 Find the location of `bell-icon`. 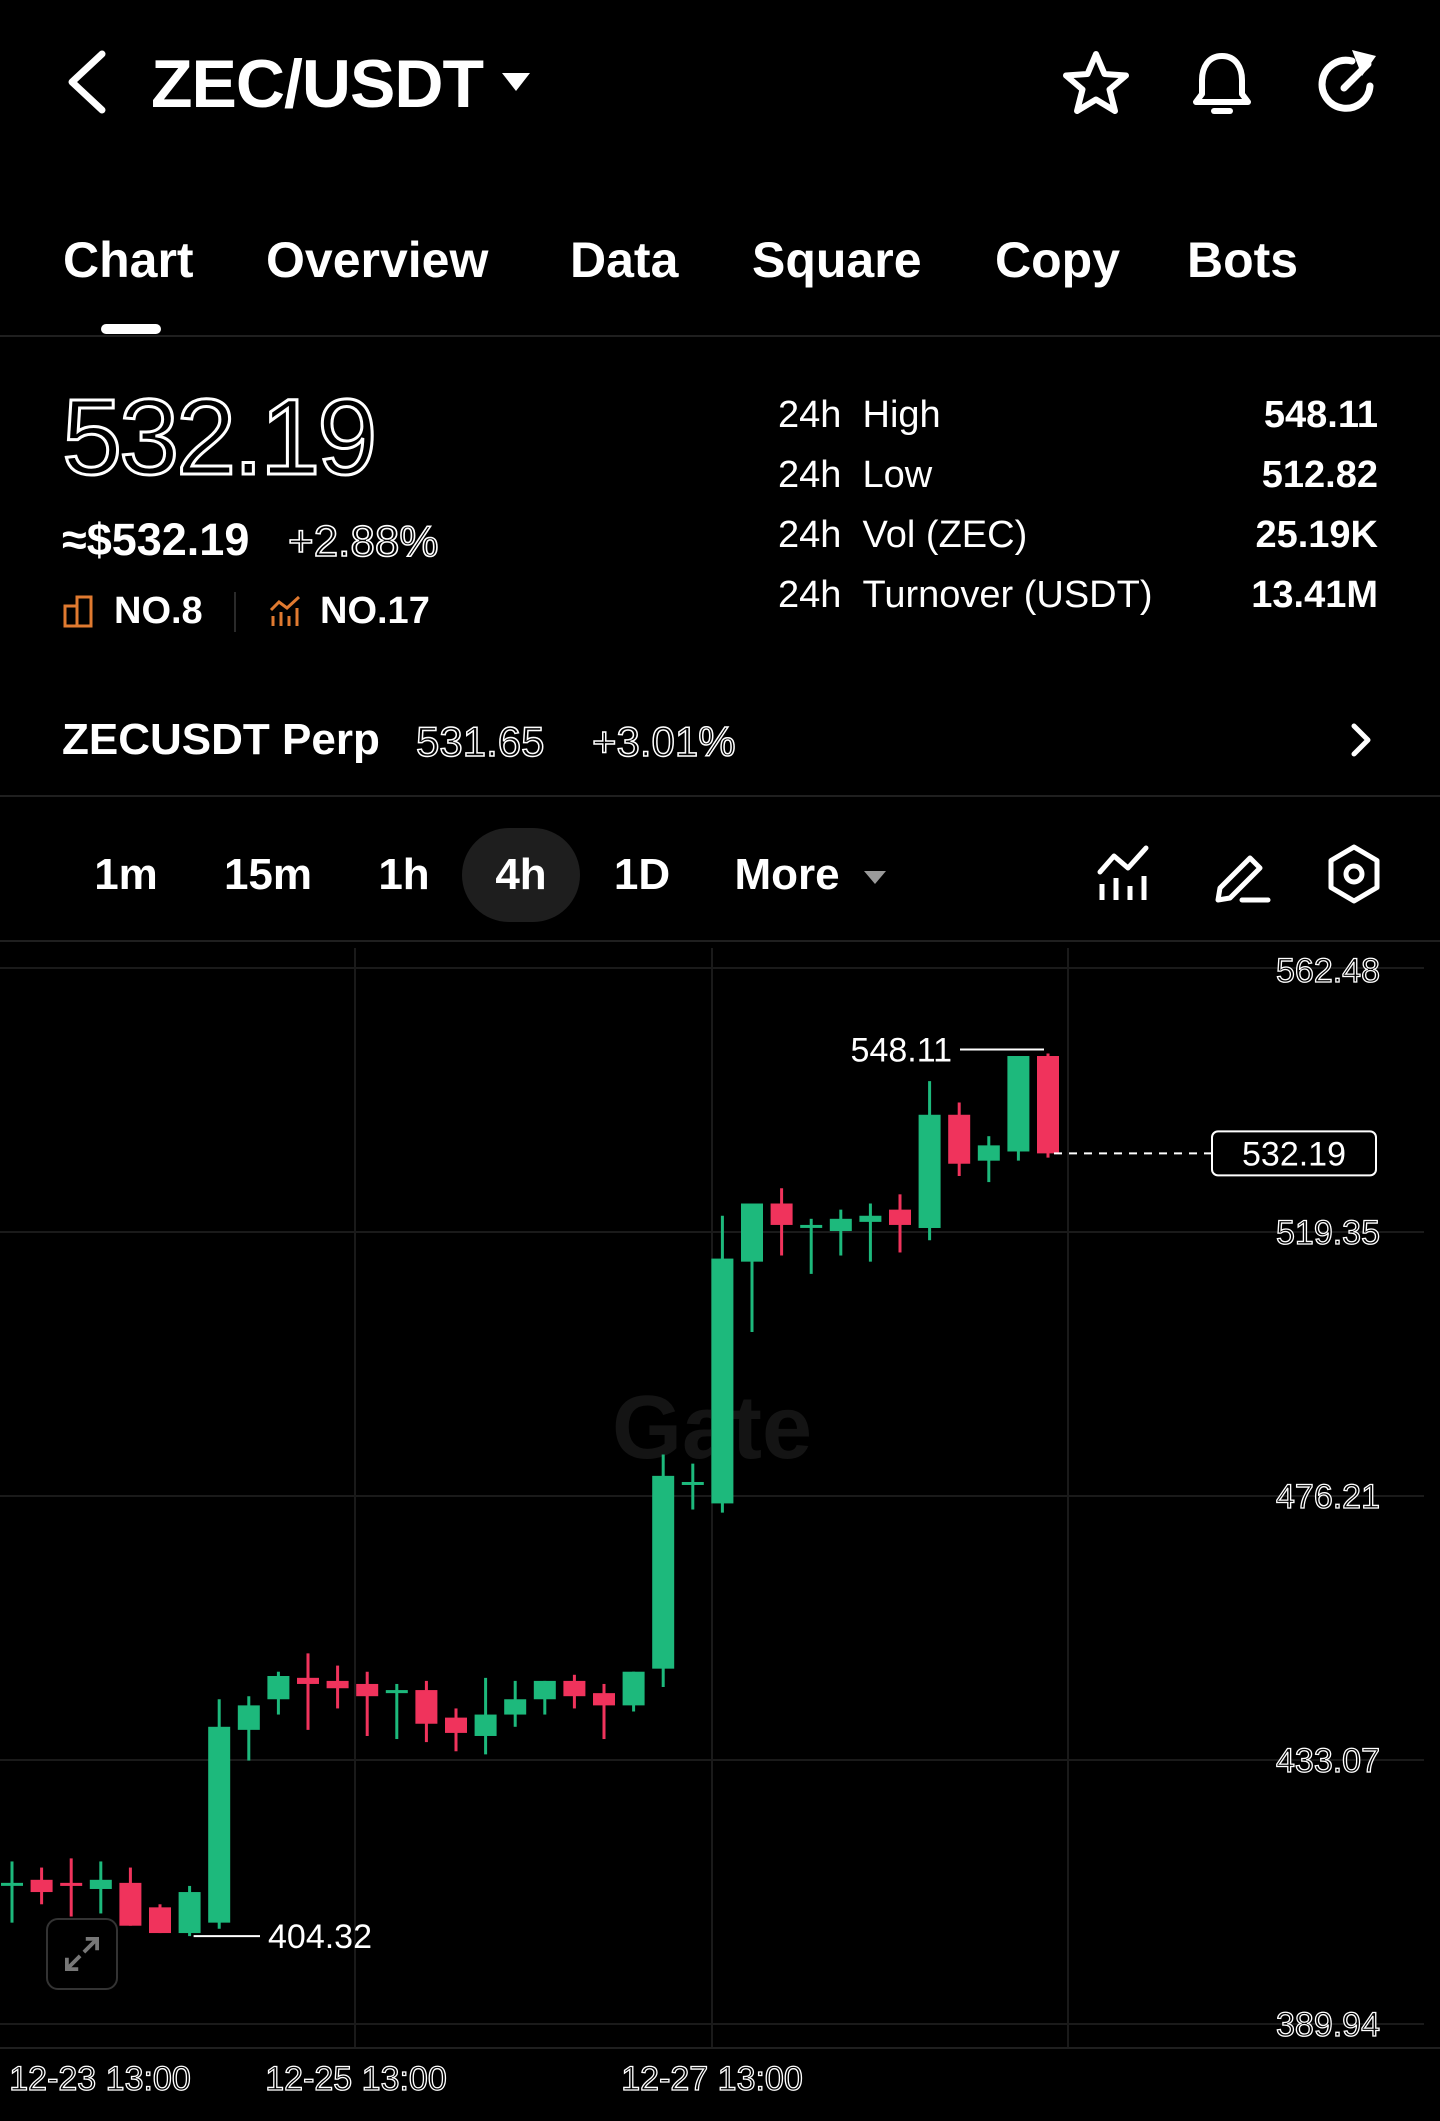

bell-icon is located at coordinates (1222, 84).